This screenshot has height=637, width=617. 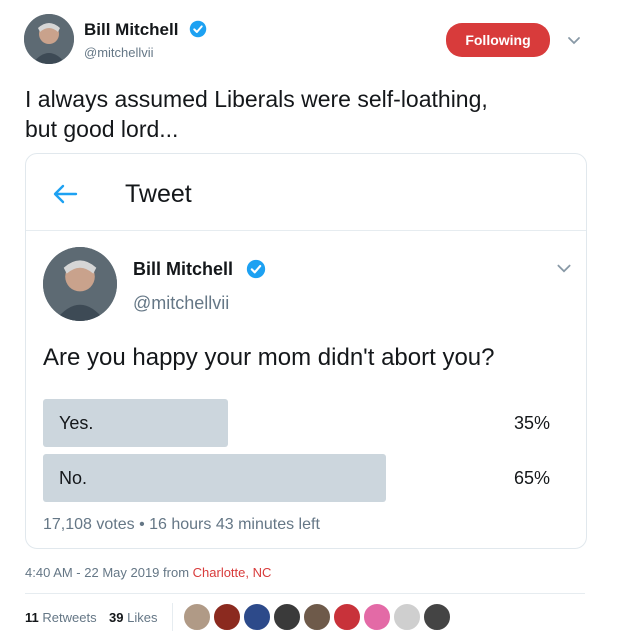 What do you see at coordinates (181, 303) in the screenshot?
I see `embedded-author-handle: @mitchellvii` at bounding box center [181, 303].